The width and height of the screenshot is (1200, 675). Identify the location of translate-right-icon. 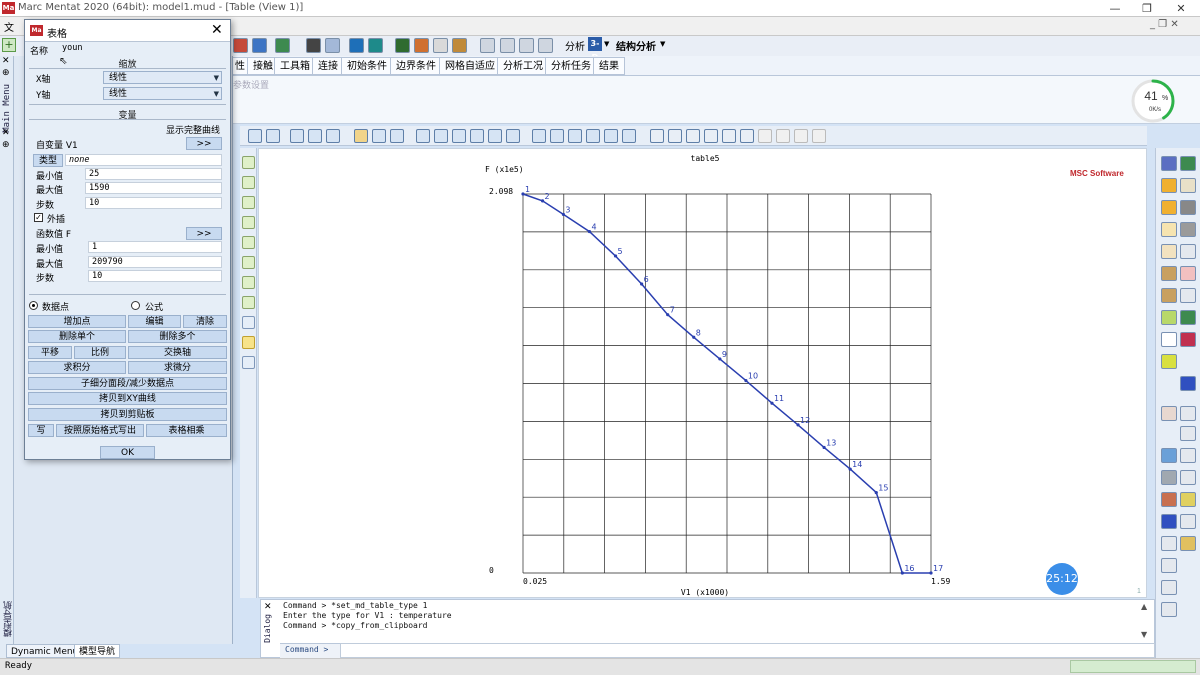
(441, 136).